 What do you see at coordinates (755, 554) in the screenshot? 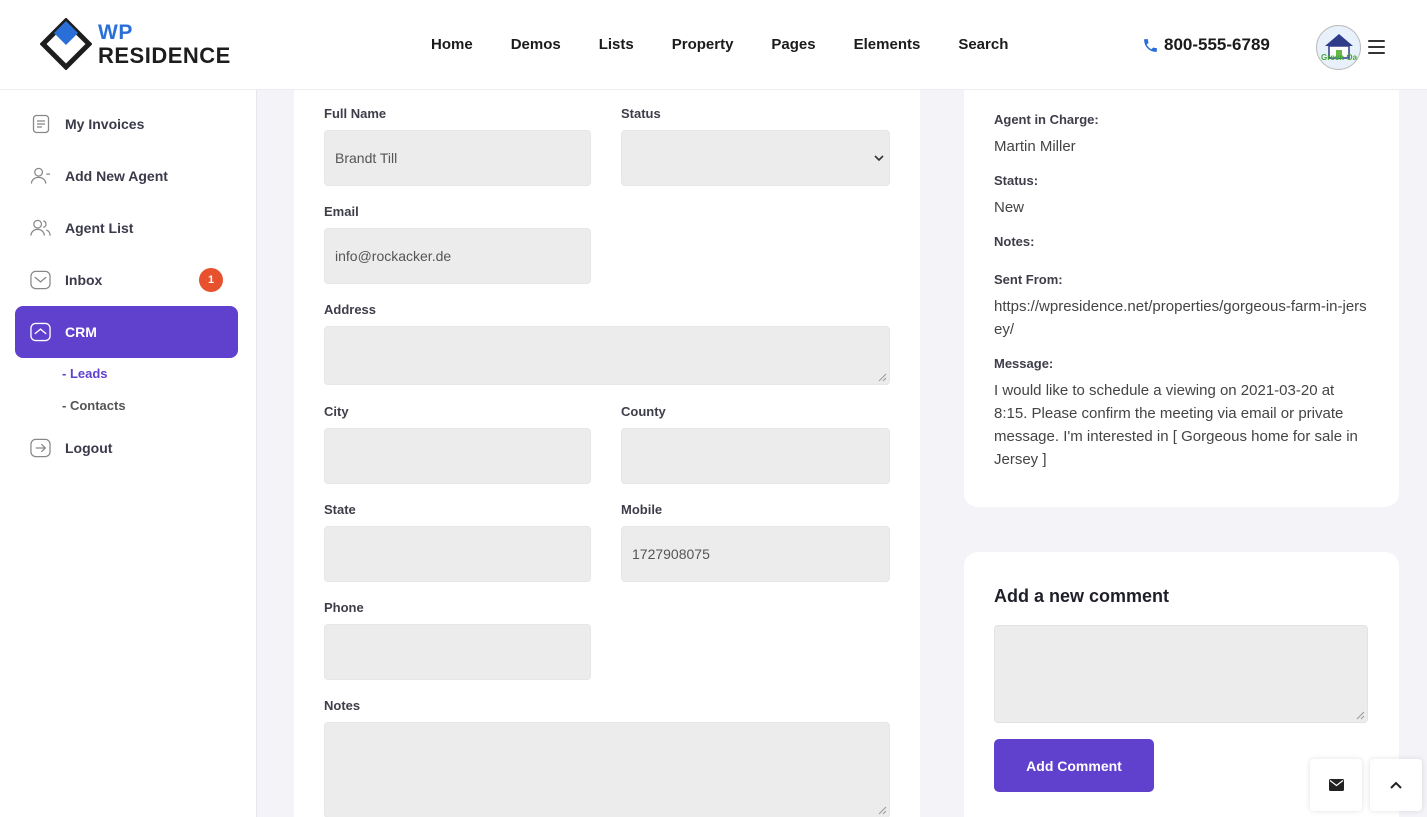
I see `mobile-field: 1727908075` at bounding box center [755, 554].